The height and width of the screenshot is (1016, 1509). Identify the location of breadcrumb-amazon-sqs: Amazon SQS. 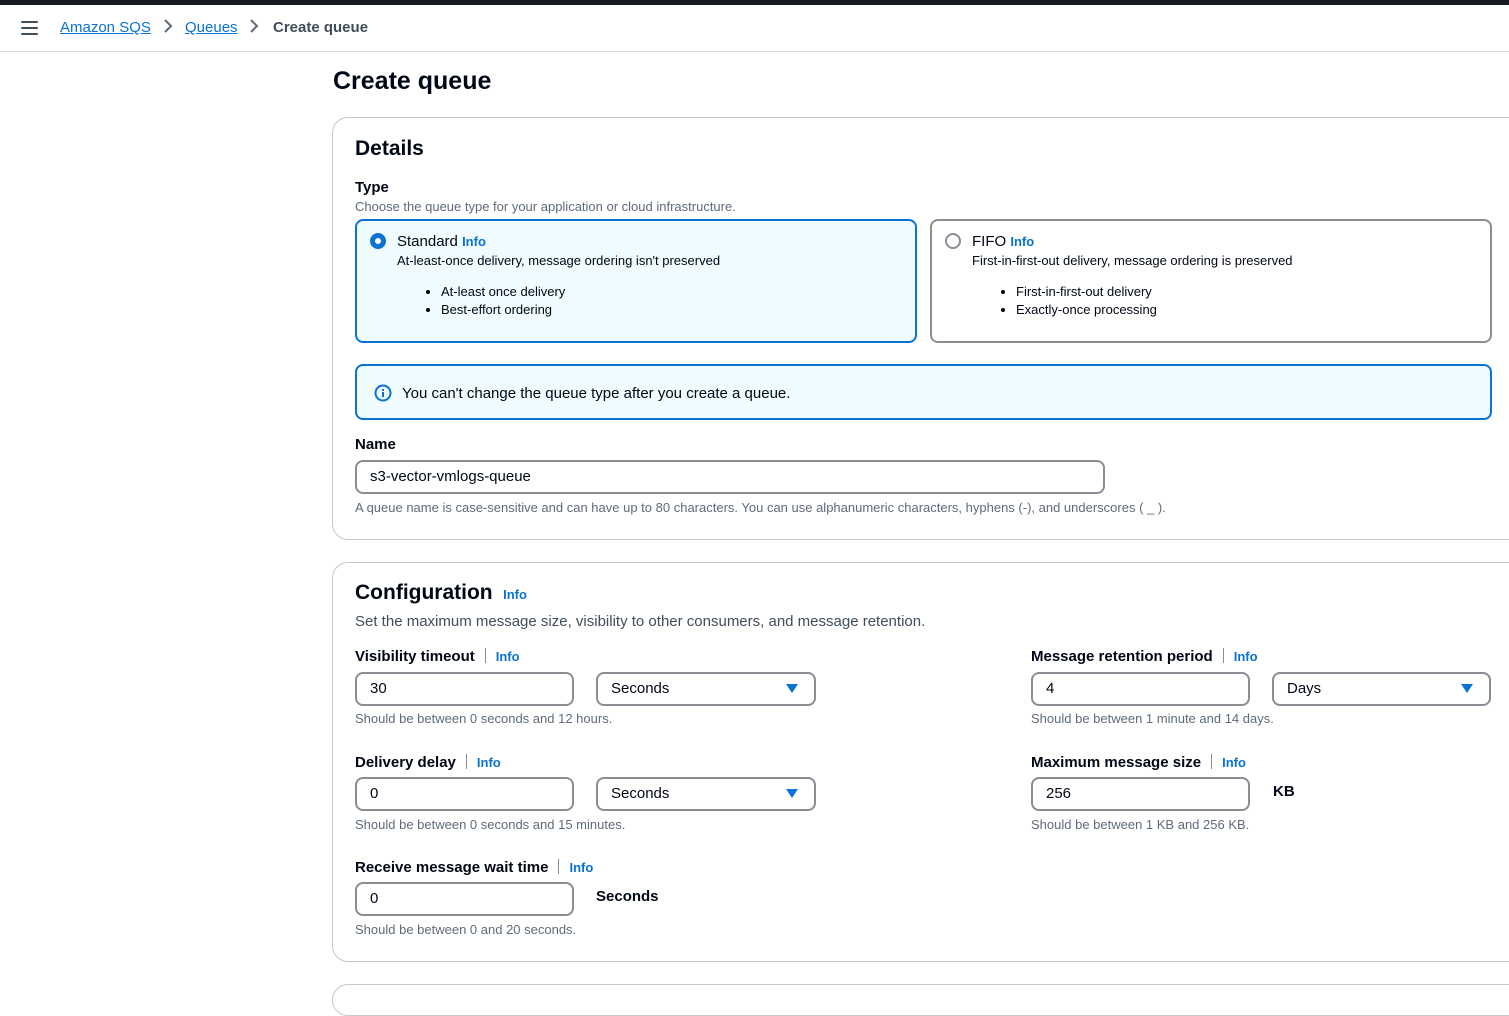
(105, 27).